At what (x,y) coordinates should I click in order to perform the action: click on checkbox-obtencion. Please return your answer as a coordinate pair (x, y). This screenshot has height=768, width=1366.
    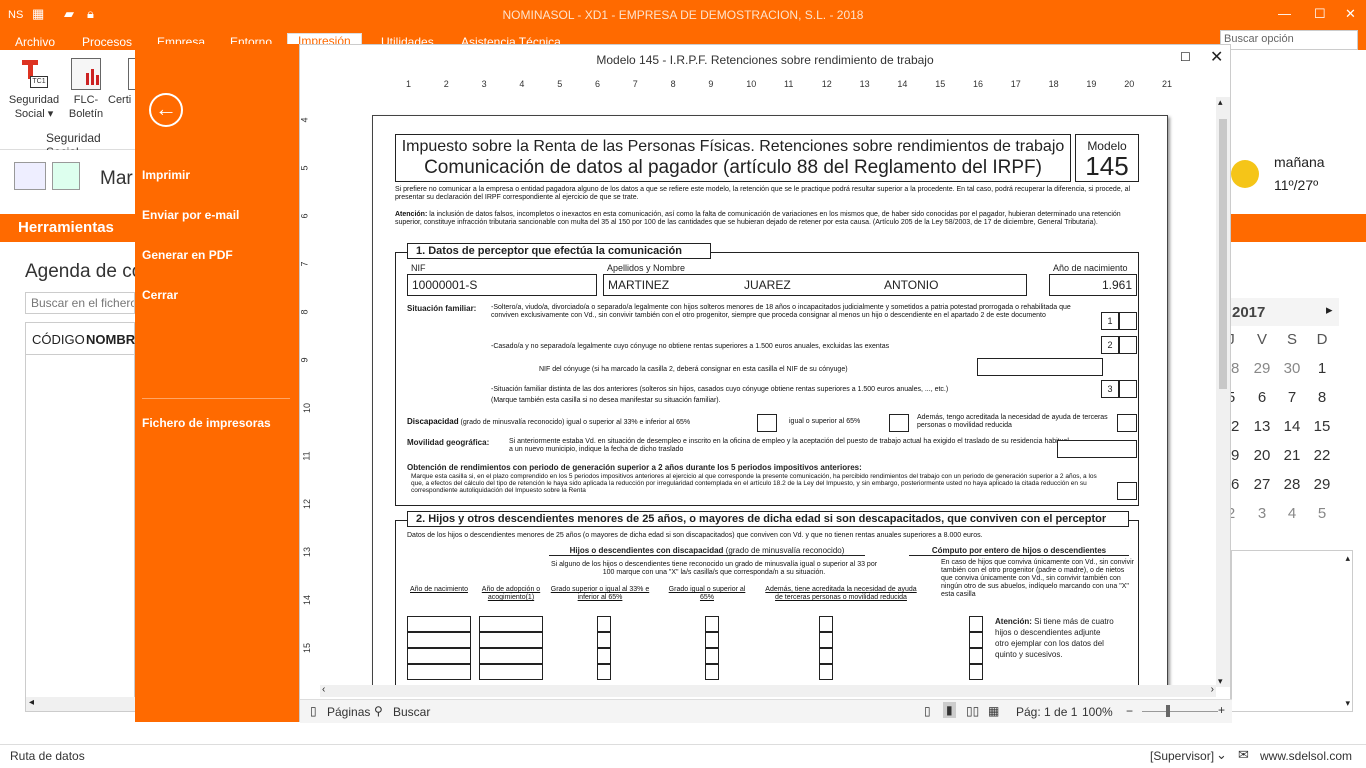
    Looking at the image, I should click on (1127, 491).